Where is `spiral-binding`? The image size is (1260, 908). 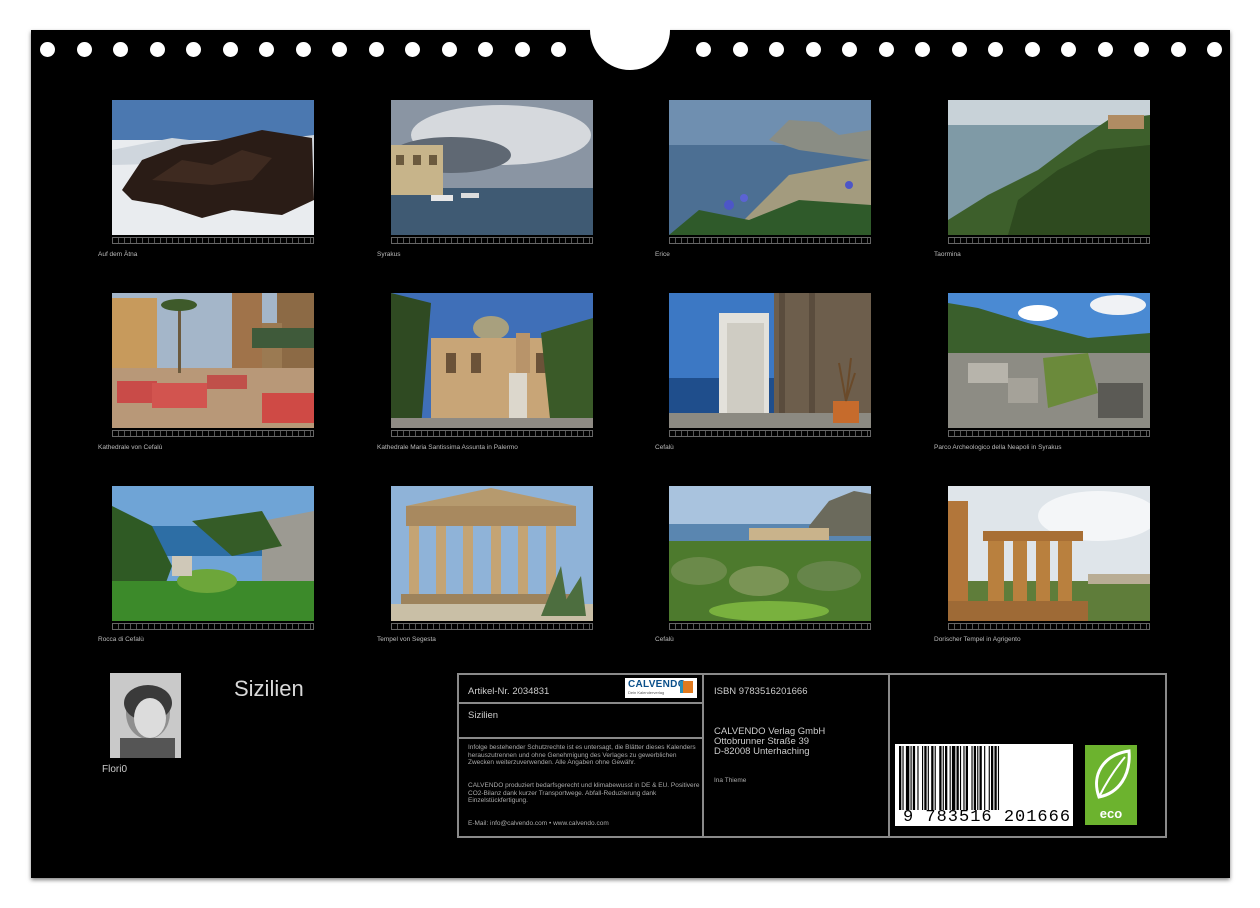 spiral-binding is located at coordinates (630, 35).